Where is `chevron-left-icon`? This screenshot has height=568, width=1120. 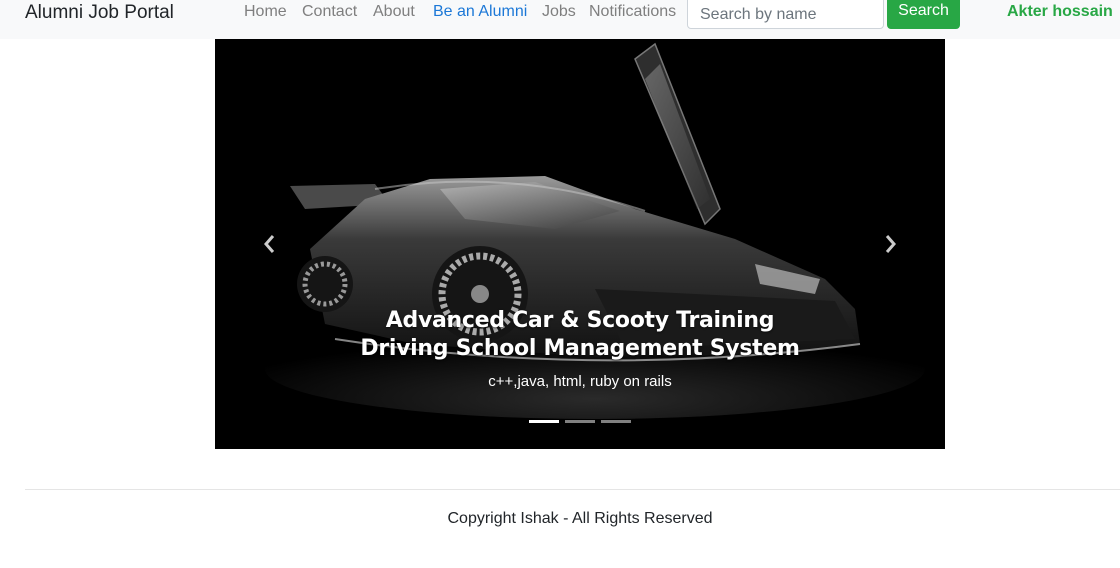
chevron-left-icon is located at coordinates (269, 244).